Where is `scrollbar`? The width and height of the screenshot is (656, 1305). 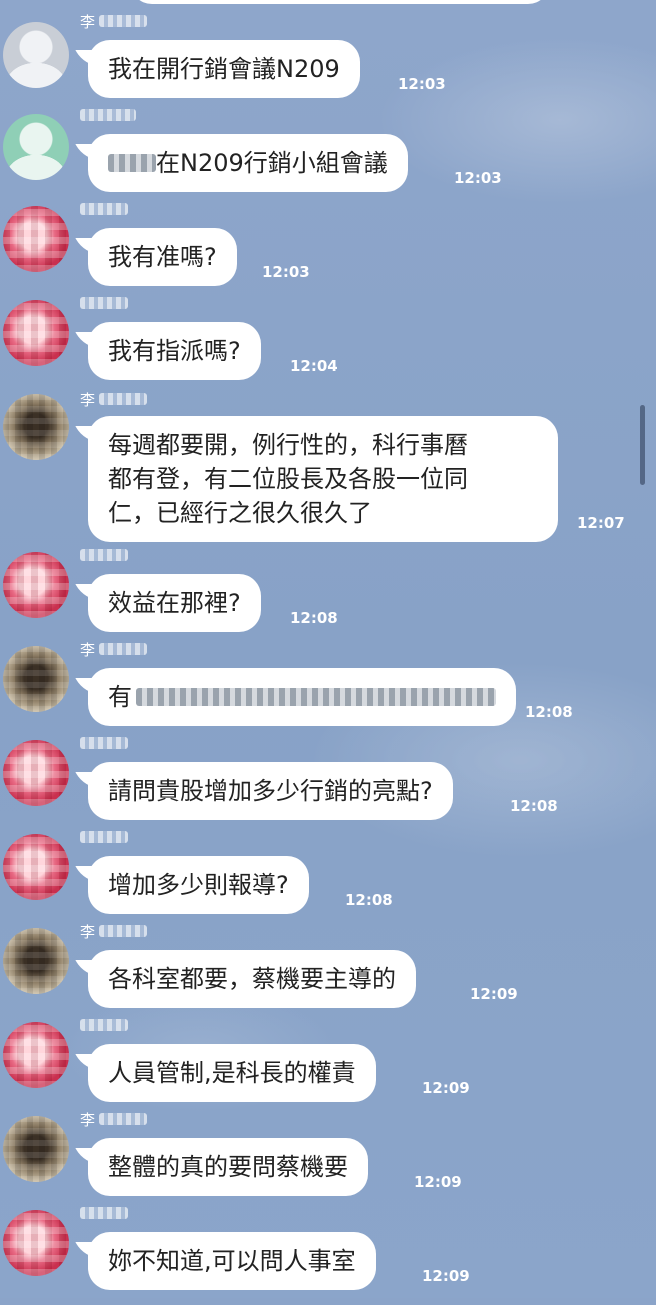 scrollbar is located at coordinates (642, 445).